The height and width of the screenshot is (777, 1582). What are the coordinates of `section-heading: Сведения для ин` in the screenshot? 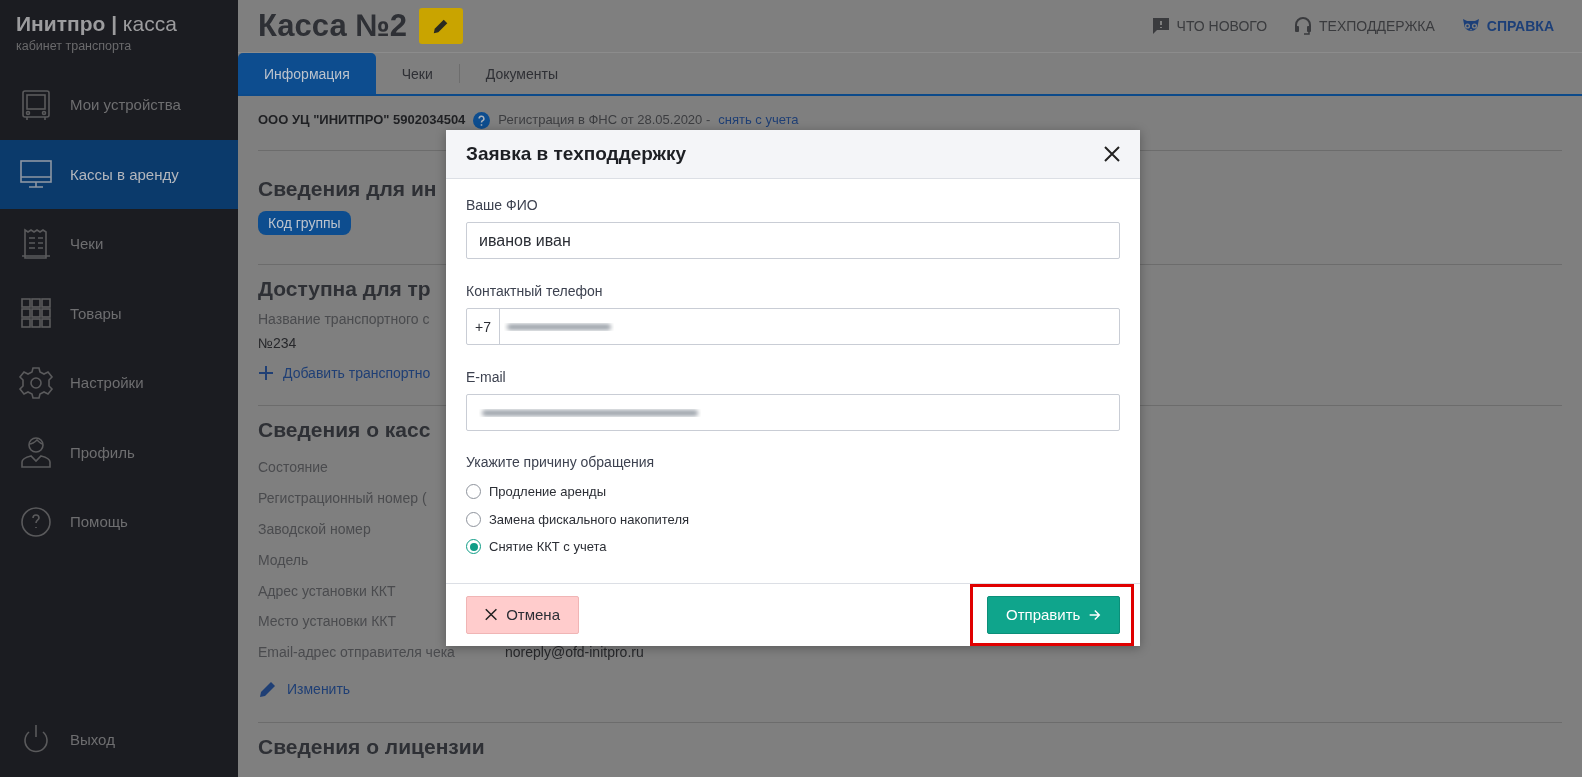 It's located at (347, 189).